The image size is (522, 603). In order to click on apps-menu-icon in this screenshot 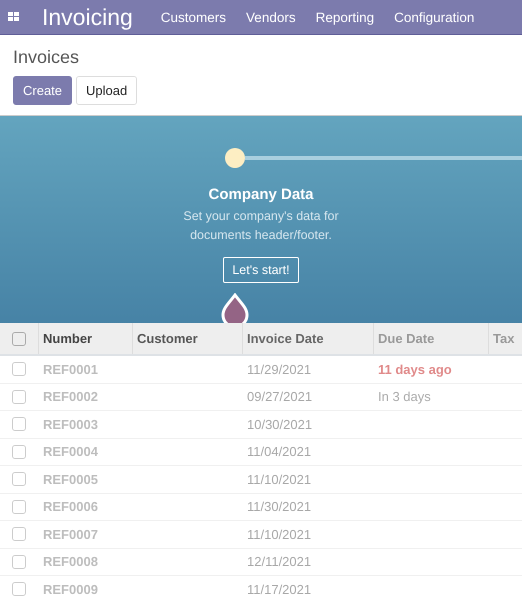, I will do `click(14, 17)`.